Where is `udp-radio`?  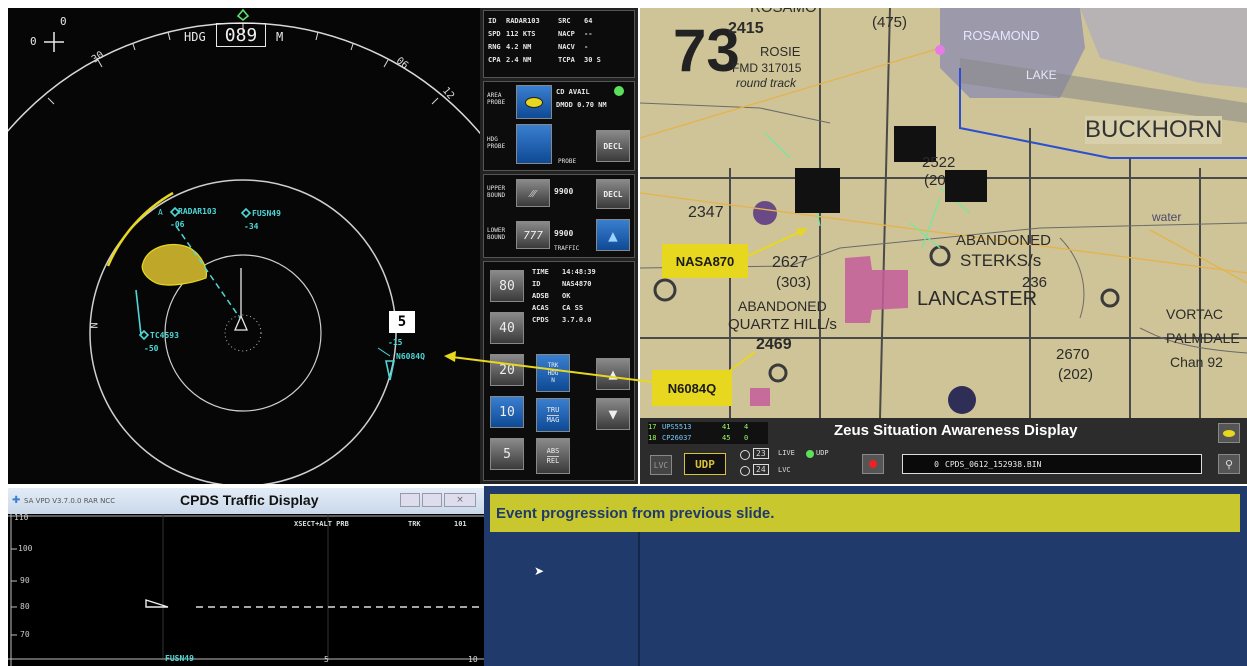 udp-radio is located at coordinates (810, 454).